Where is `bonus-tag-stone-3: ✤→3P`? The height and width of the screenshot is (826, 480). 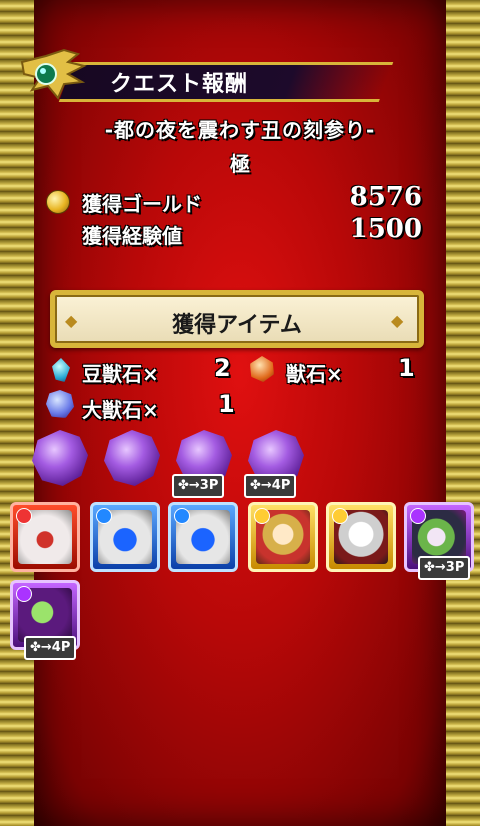
bonus-tag-stone-3: ✤→3P is located at coordinates (198, 486).